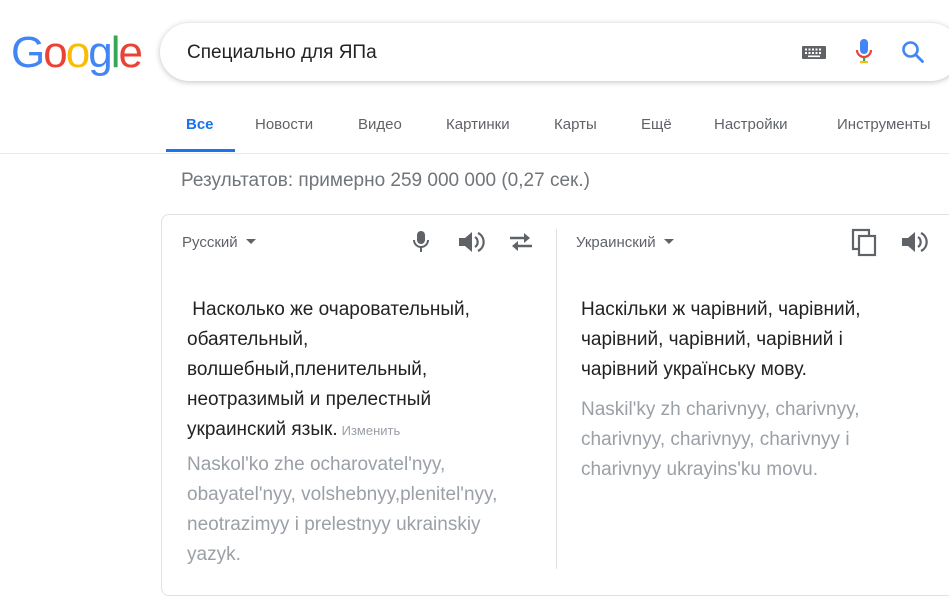 The width and height of the screenshot is (949, 596). I want to click on tab-more: Ещё, so click(656, 124).